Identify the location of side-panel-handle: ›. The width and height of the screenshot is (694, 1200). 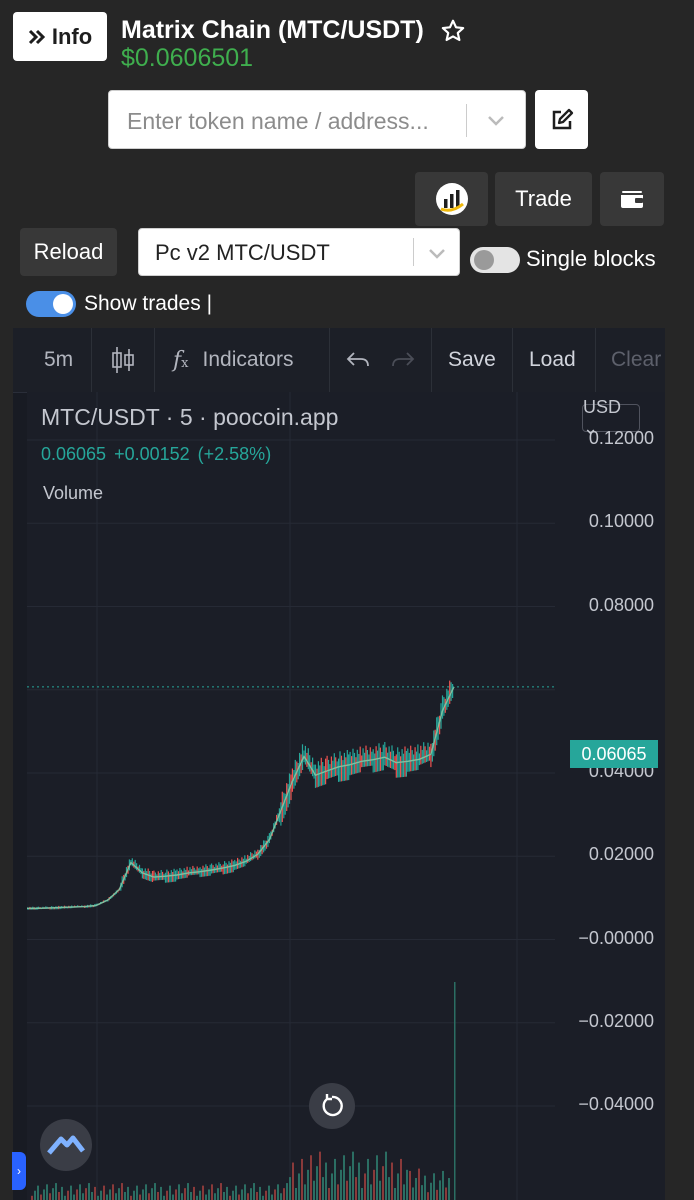
(19, 1171).